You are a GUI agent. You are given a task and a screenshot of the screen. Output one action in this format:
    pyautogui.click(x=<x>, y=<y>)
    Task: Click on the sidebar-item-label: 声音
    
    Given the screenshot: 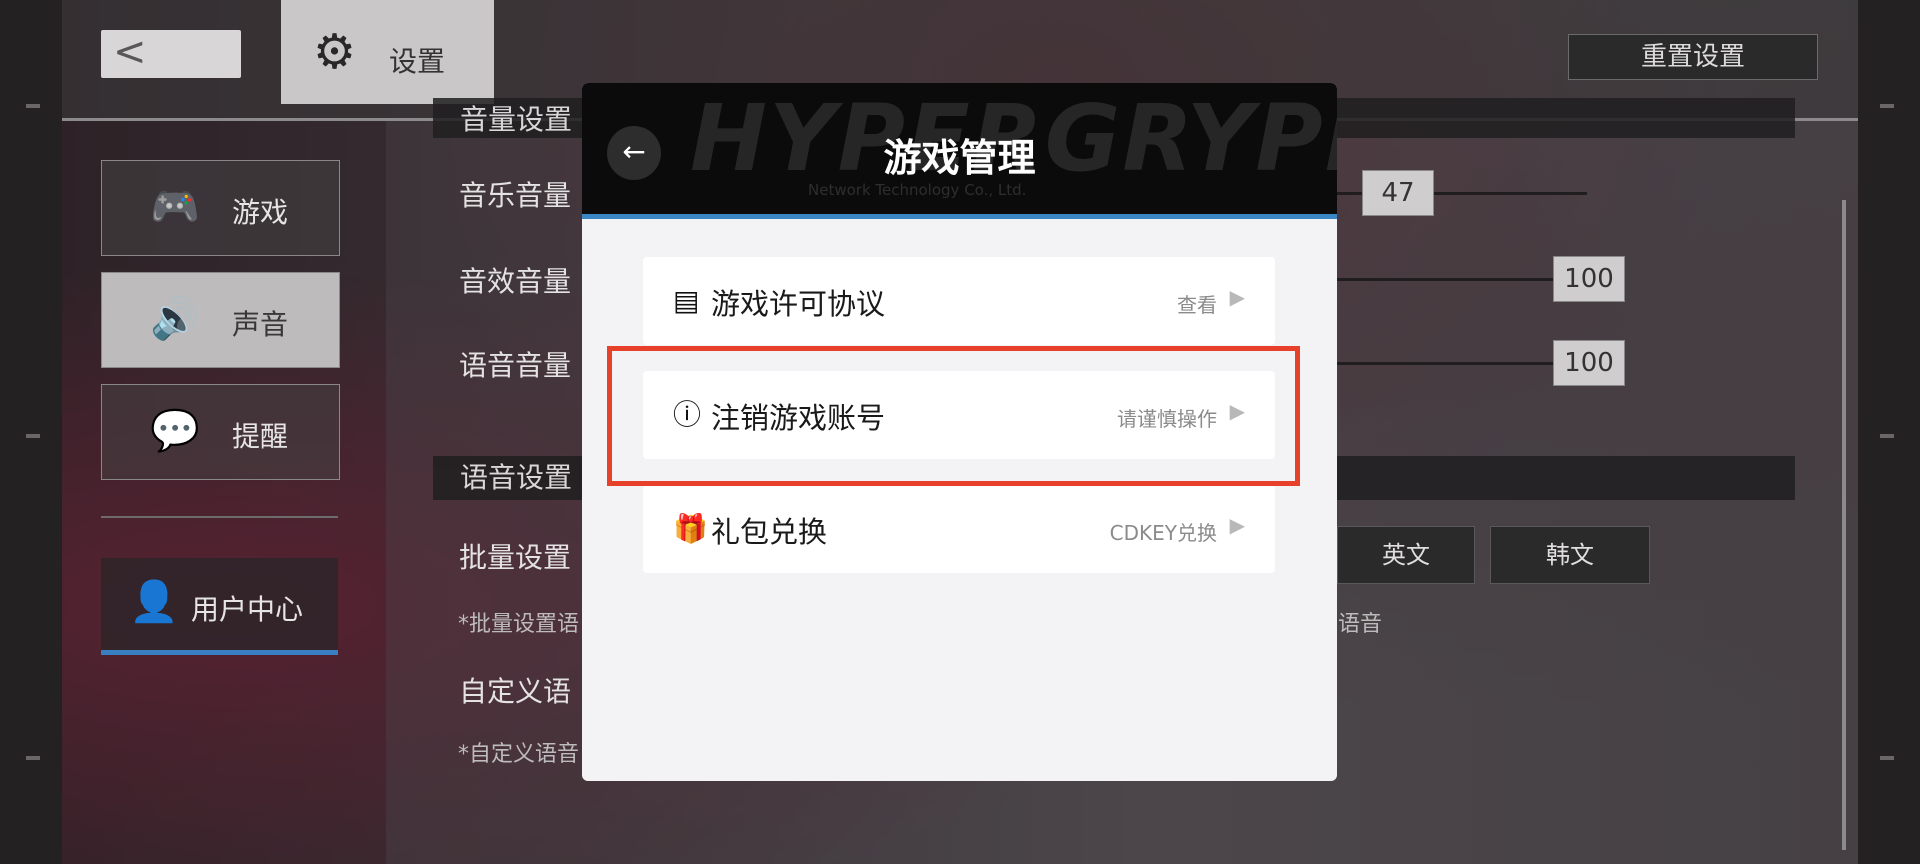 What is the action you would take?
    pyautogui.click(x=260, y=324)
    